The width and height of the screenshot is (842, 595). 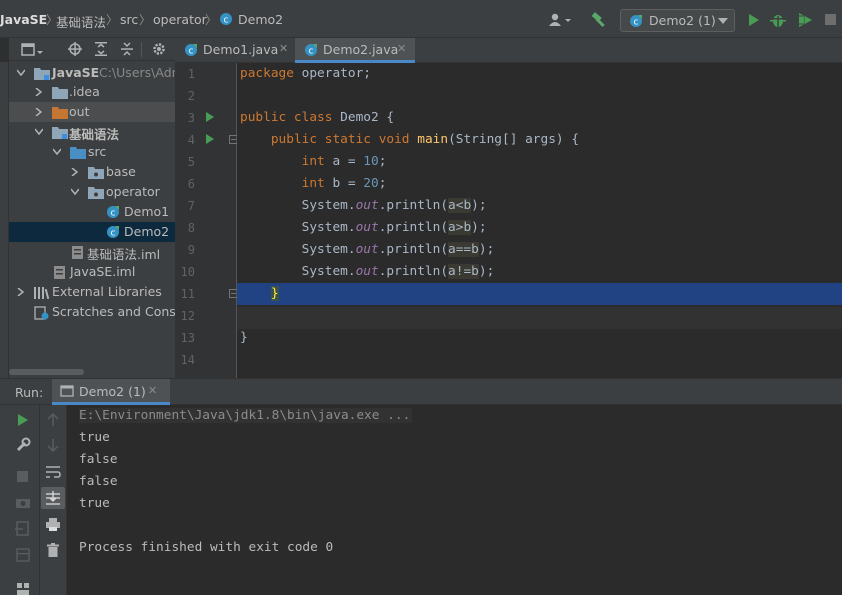 I want to click on tree-item-external-libraries: External Libraries, so click(x=92, y=292).